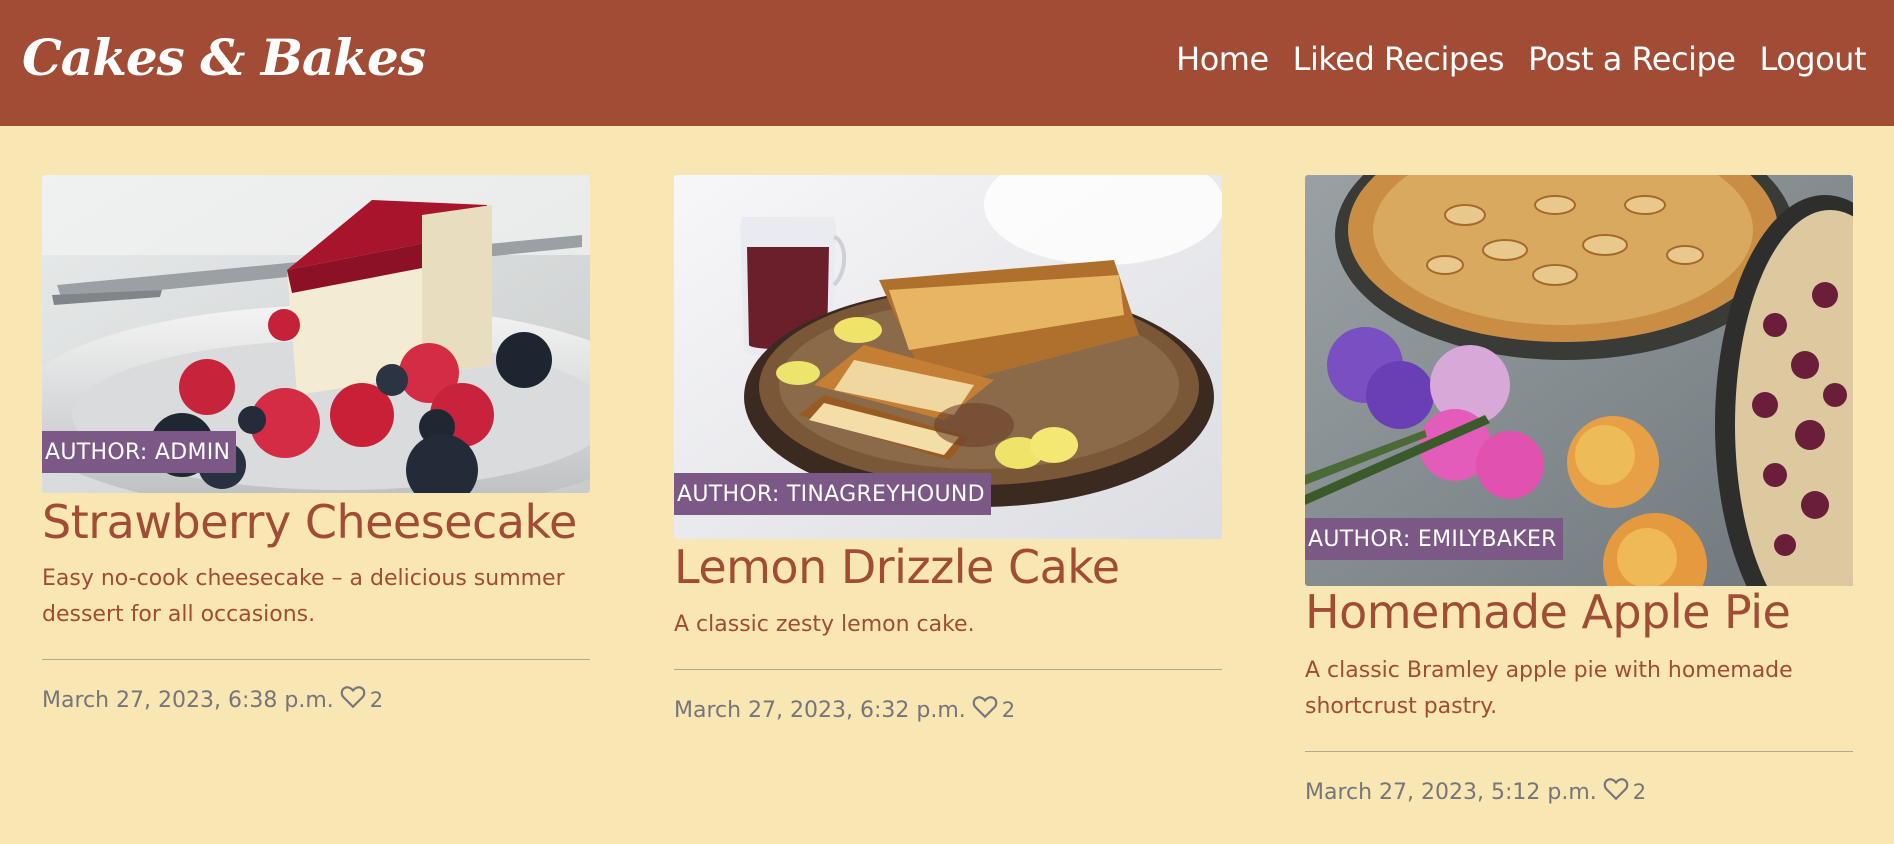  What do you see at coordinates (1812, 59) in the screenshot?
I see `nav-link-logout: Logout` at bounding box center [1812, 59].